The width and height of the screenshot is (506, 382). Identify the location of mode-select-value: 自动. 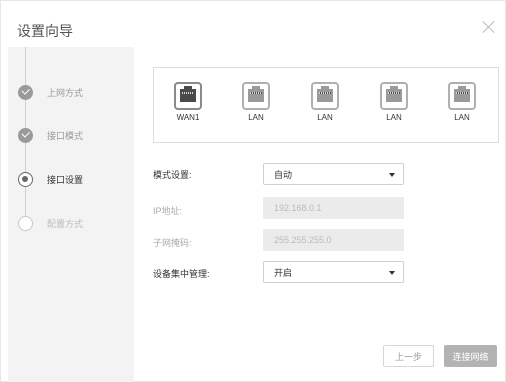
(283, 174).